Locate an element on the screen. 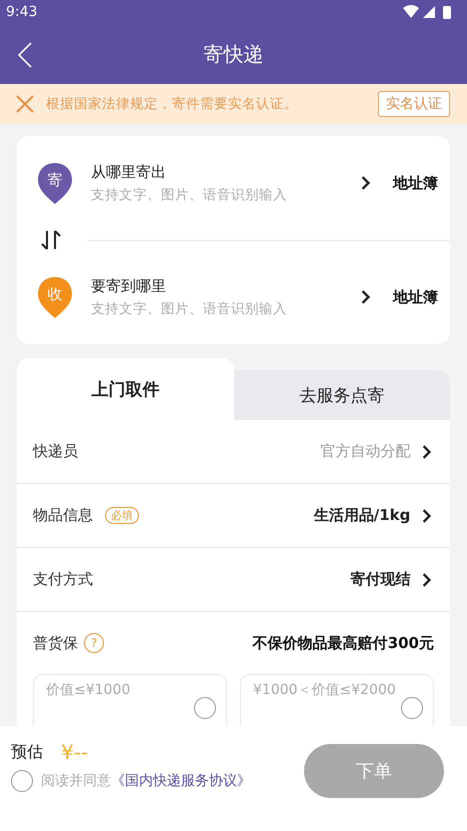 Image resolution: width=467 pixels, height=831 pixels. close-icon is located at coordinates (25, 104).